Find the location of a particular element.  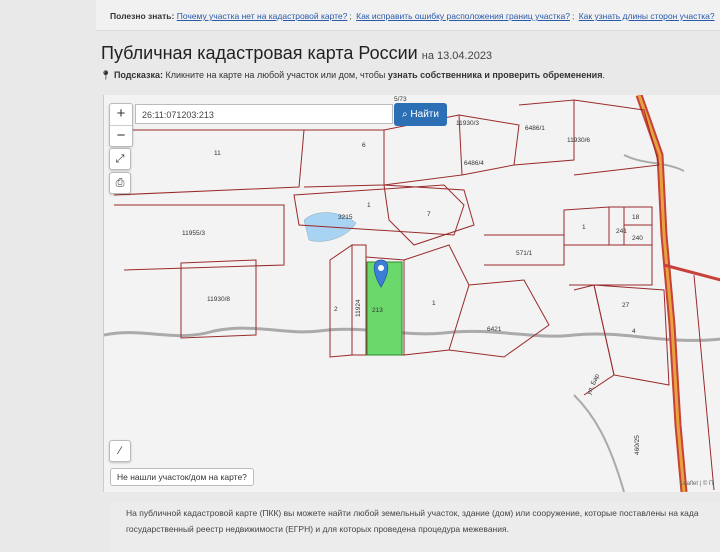

parcel-label: 3215 is located at coordinates (345, 217).